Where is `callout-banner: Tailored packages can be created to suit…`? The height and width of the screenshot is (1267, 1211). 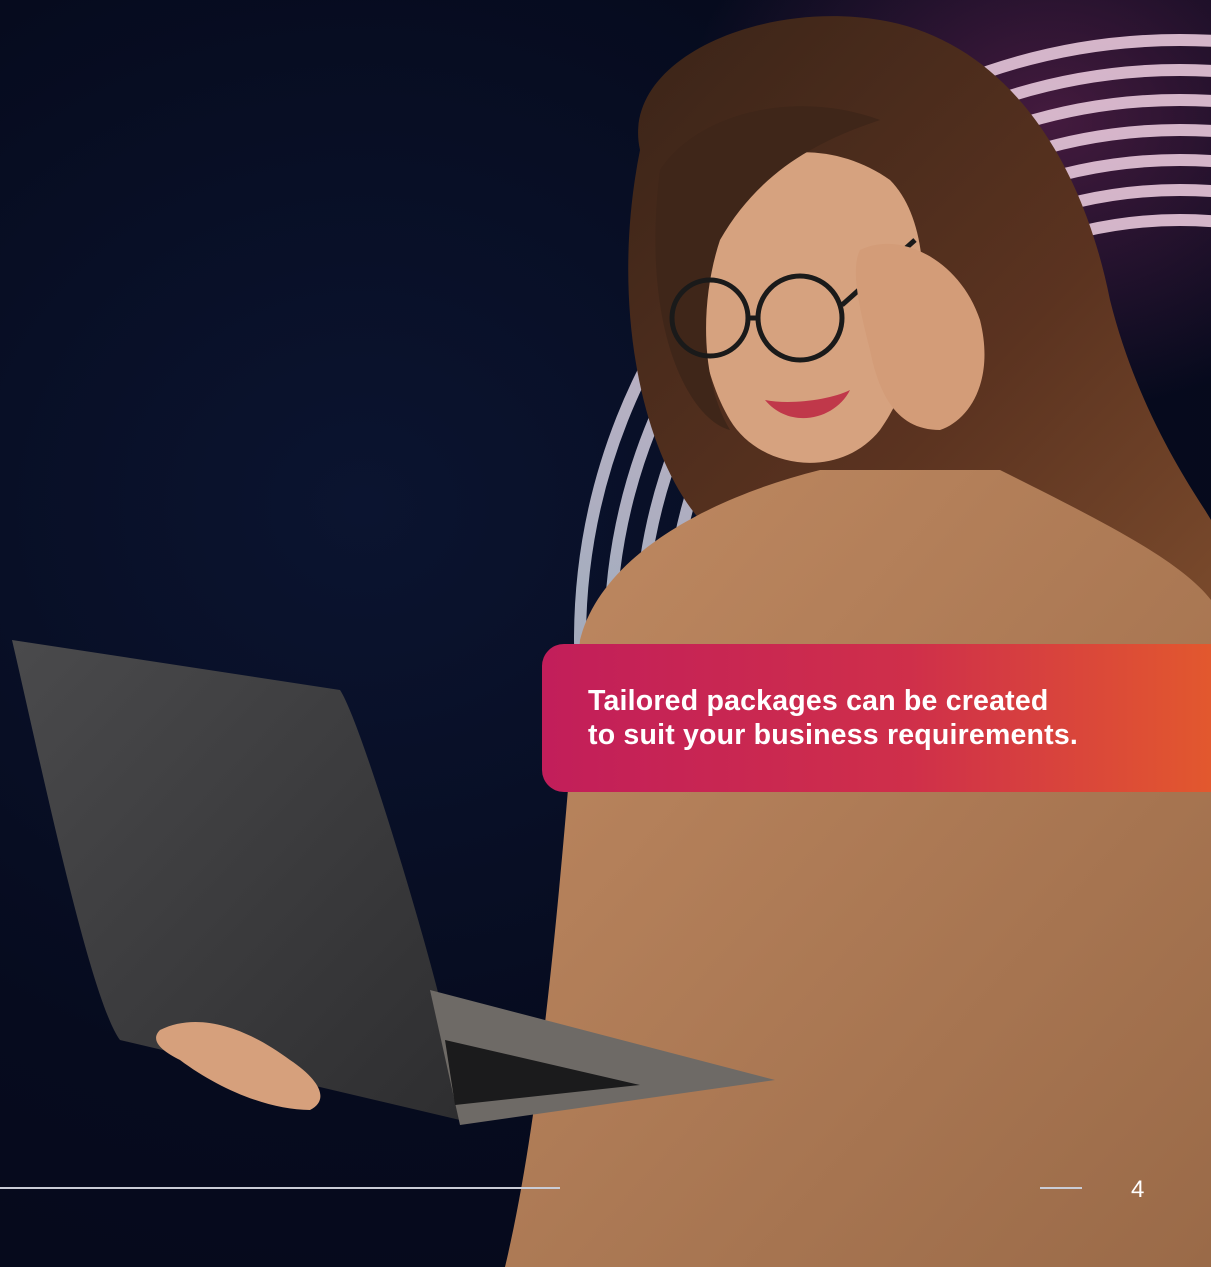
callout-banner: Tailored packages can be created to suit… is located at coordinates (876, 718).